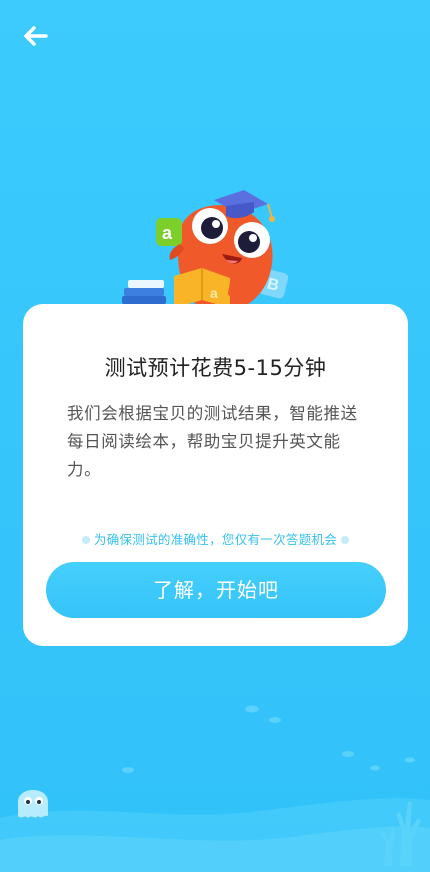 The image size is (430, 872). Describe the element at coordinates (33, 804) in the screenshot. I see `jellyfish-icon` at that location.